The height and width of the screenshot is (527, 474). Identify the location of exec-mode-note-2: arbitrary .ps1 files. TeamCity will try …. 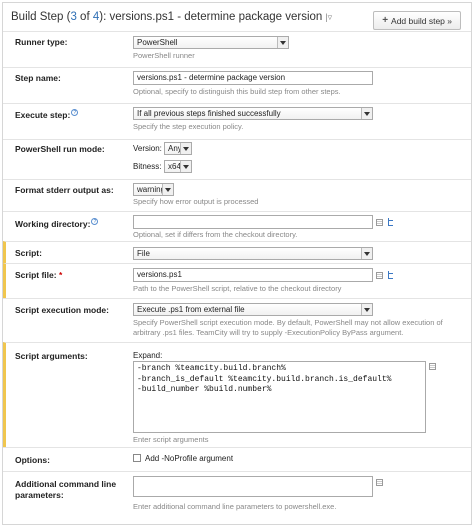
(268, 332).